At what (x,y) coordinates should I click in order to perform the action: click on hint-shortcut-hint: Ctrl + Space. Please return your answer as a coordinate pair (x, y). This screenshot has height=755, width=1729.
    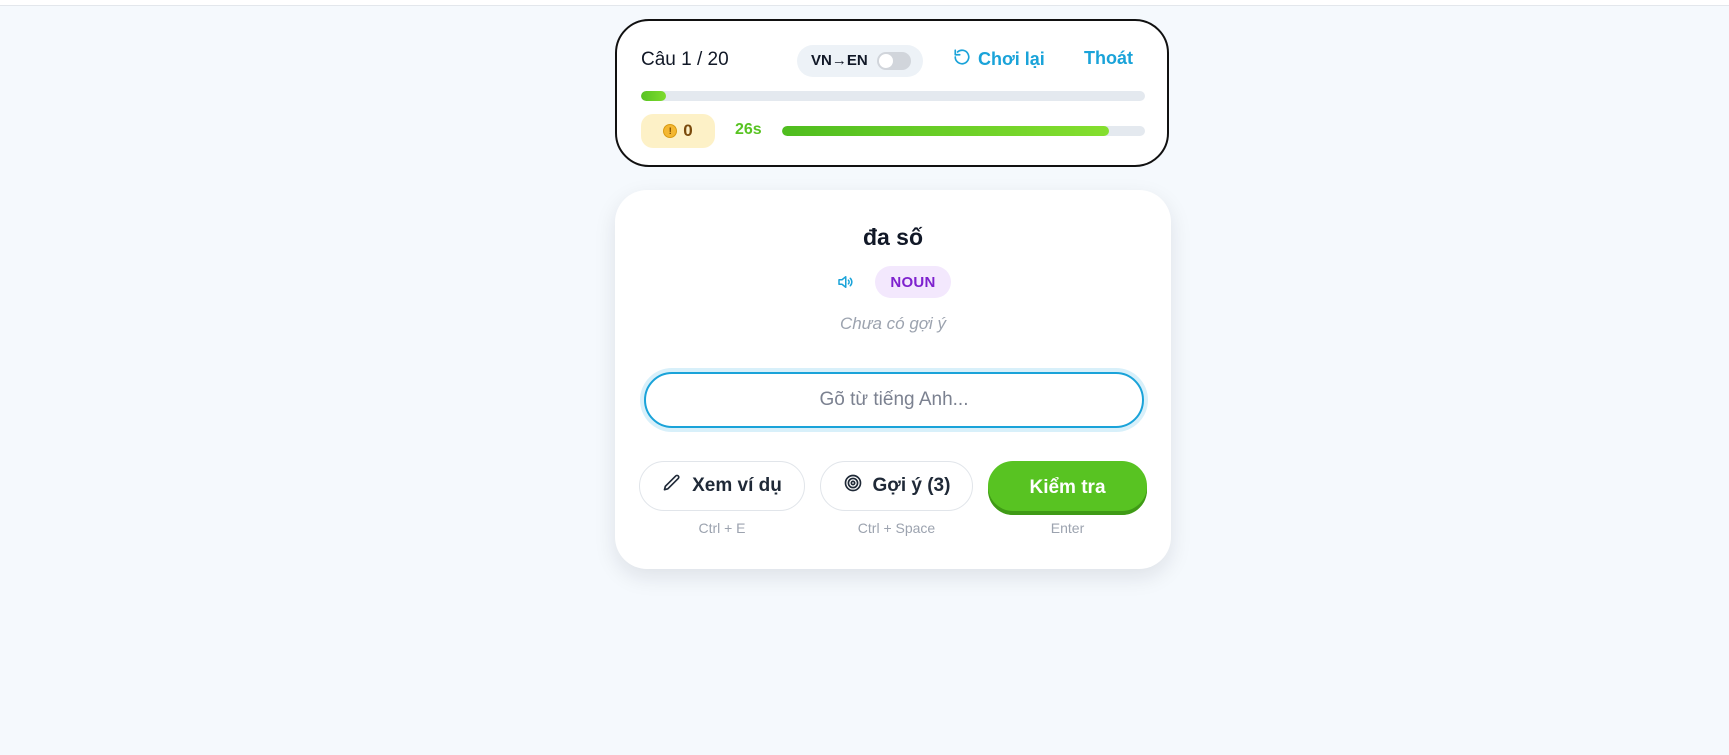
    Looking at the image, I should click on (896, 528).